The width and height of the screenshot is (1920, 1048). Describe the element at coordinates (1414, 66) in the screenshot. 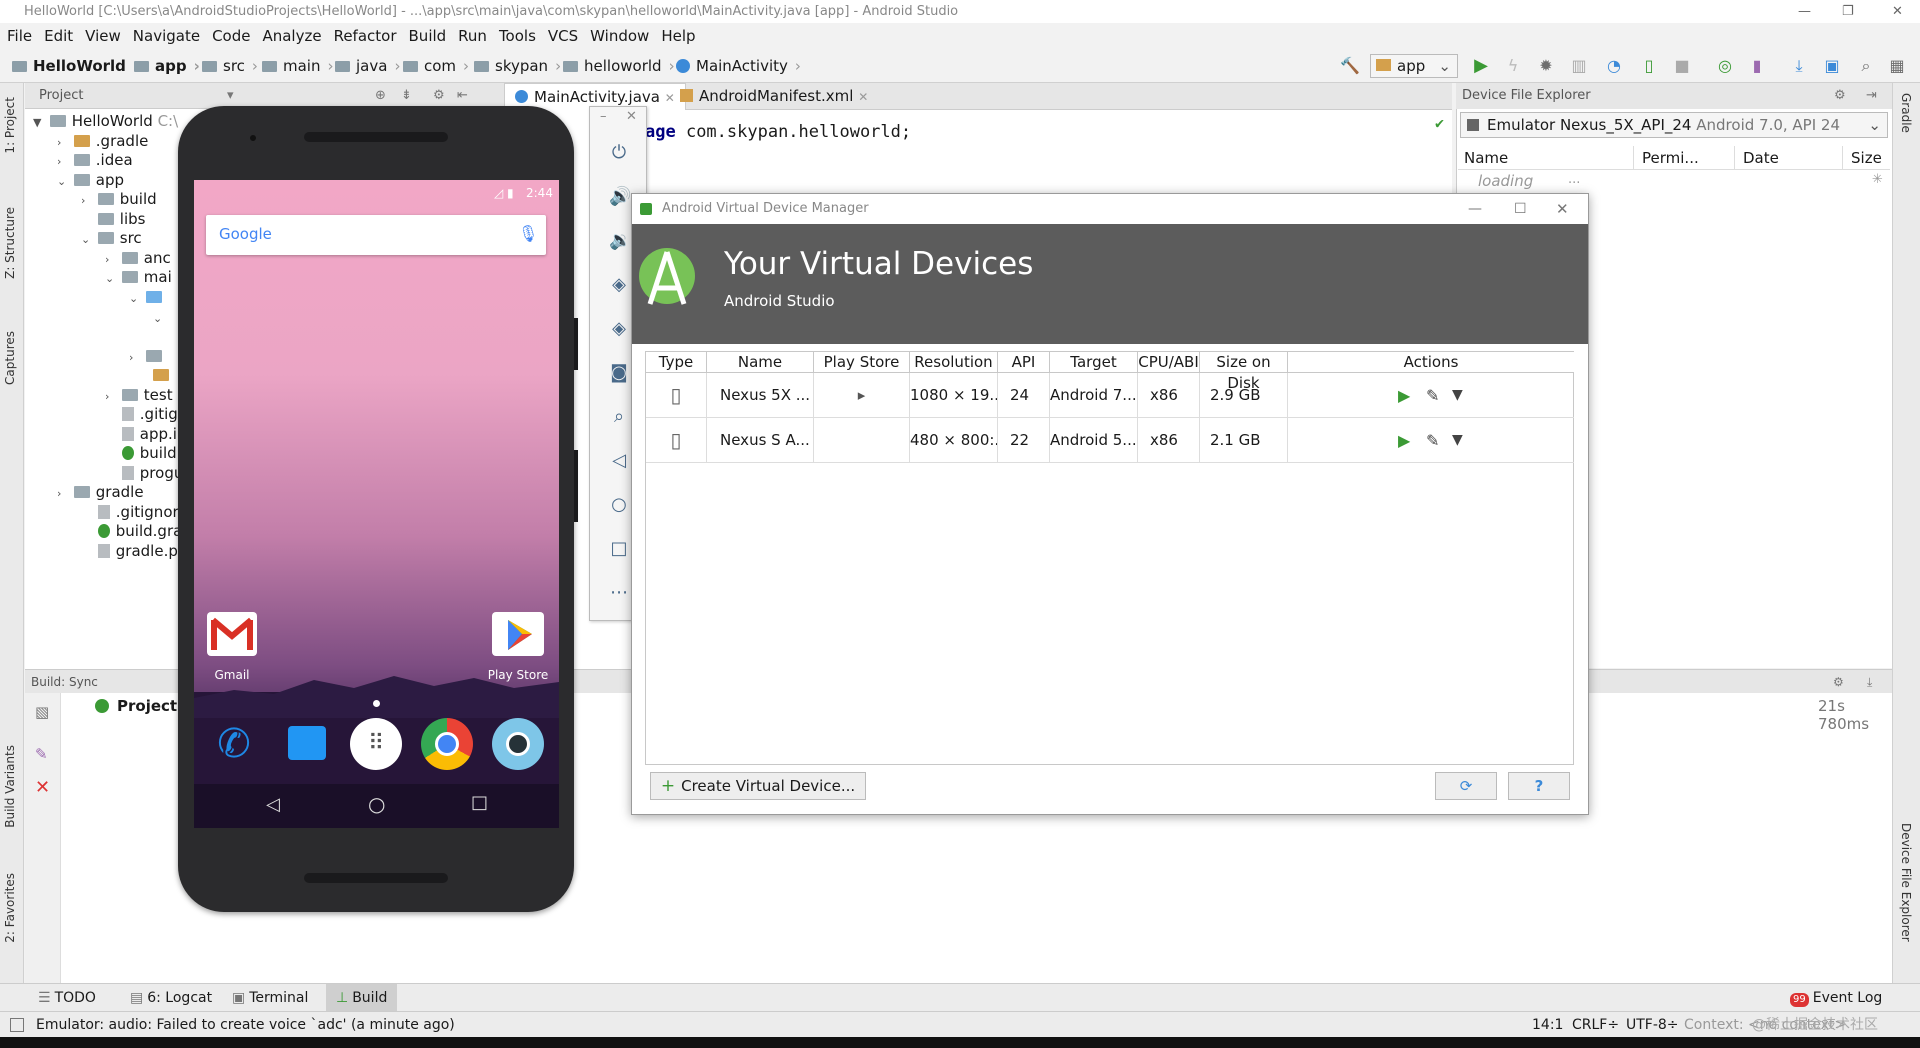

I see `run-config-select: app ⌄` at that location.